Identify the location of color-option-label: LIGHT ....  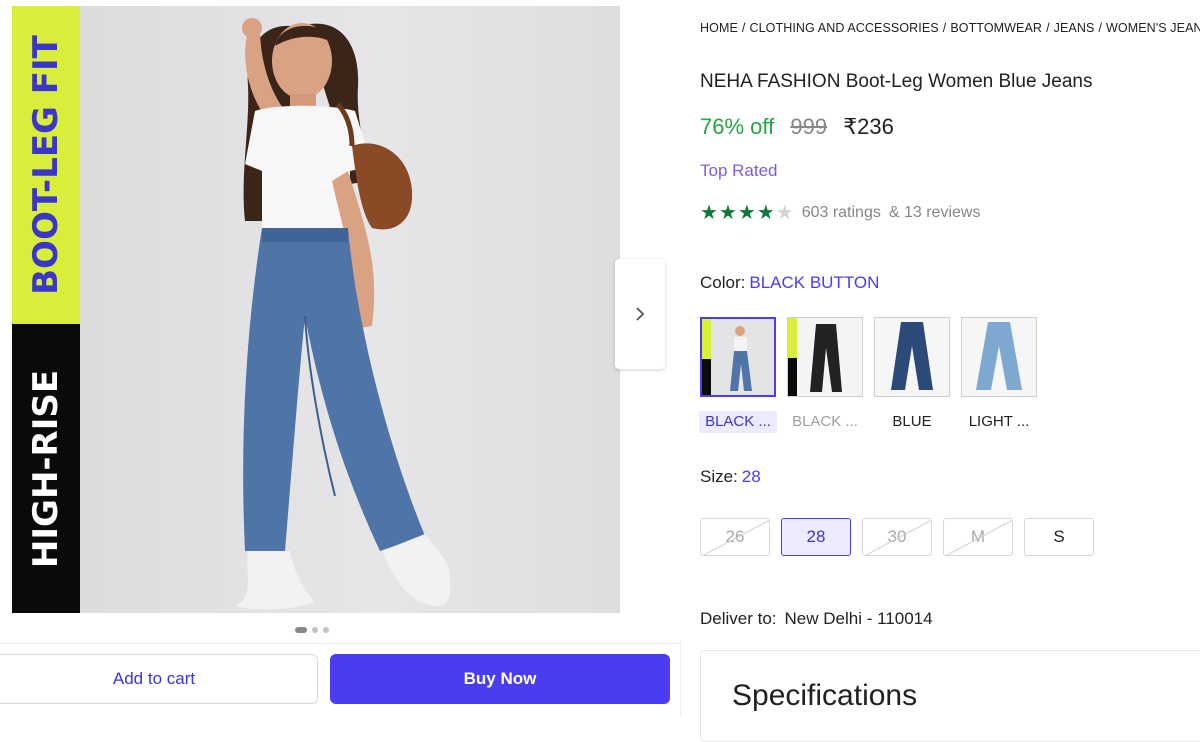
(999, 422).